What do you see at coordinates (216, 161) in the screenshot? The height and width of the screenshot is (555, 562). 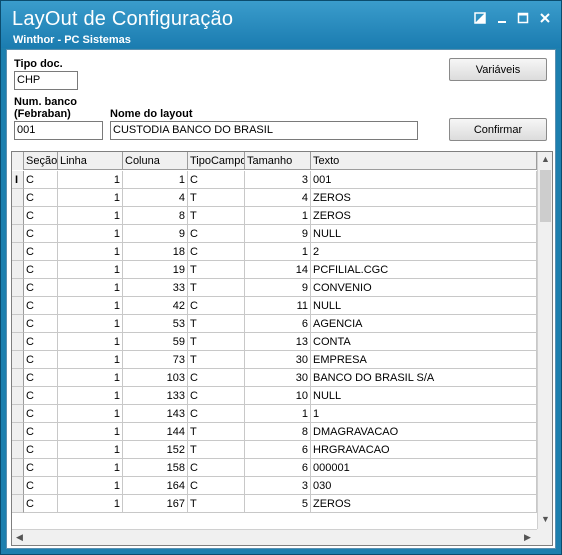 I see `col-header-tipocampo: TipoCampo` at bounding box center [216, 161].